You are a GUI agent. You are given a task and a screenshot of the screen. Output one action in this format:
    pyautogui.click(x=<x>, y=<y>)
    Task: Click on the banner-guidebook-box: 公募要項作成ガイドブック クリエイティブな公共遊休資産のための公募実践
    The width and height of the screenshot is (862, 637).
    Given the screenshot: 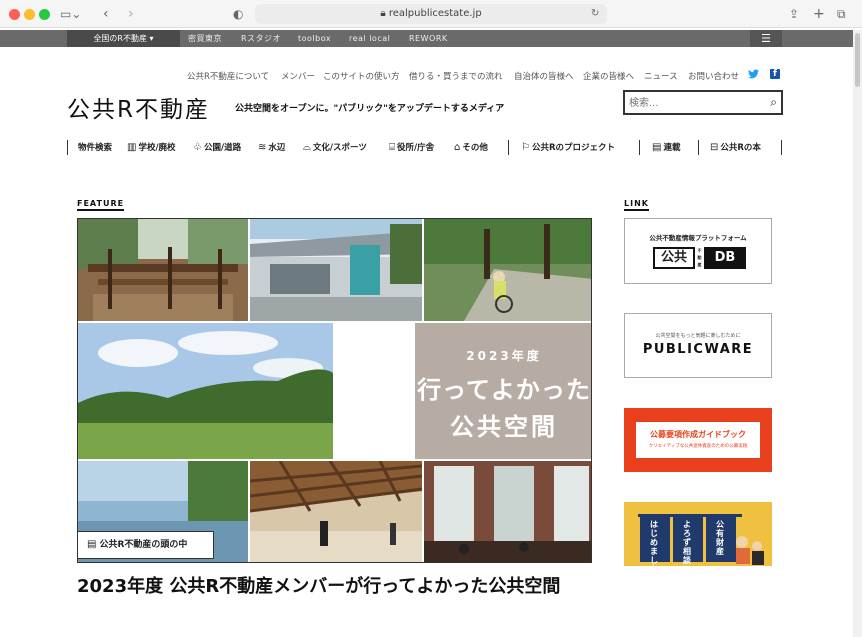 What is the action you would take?
    pyautogui.click(x=698, y=440)
    